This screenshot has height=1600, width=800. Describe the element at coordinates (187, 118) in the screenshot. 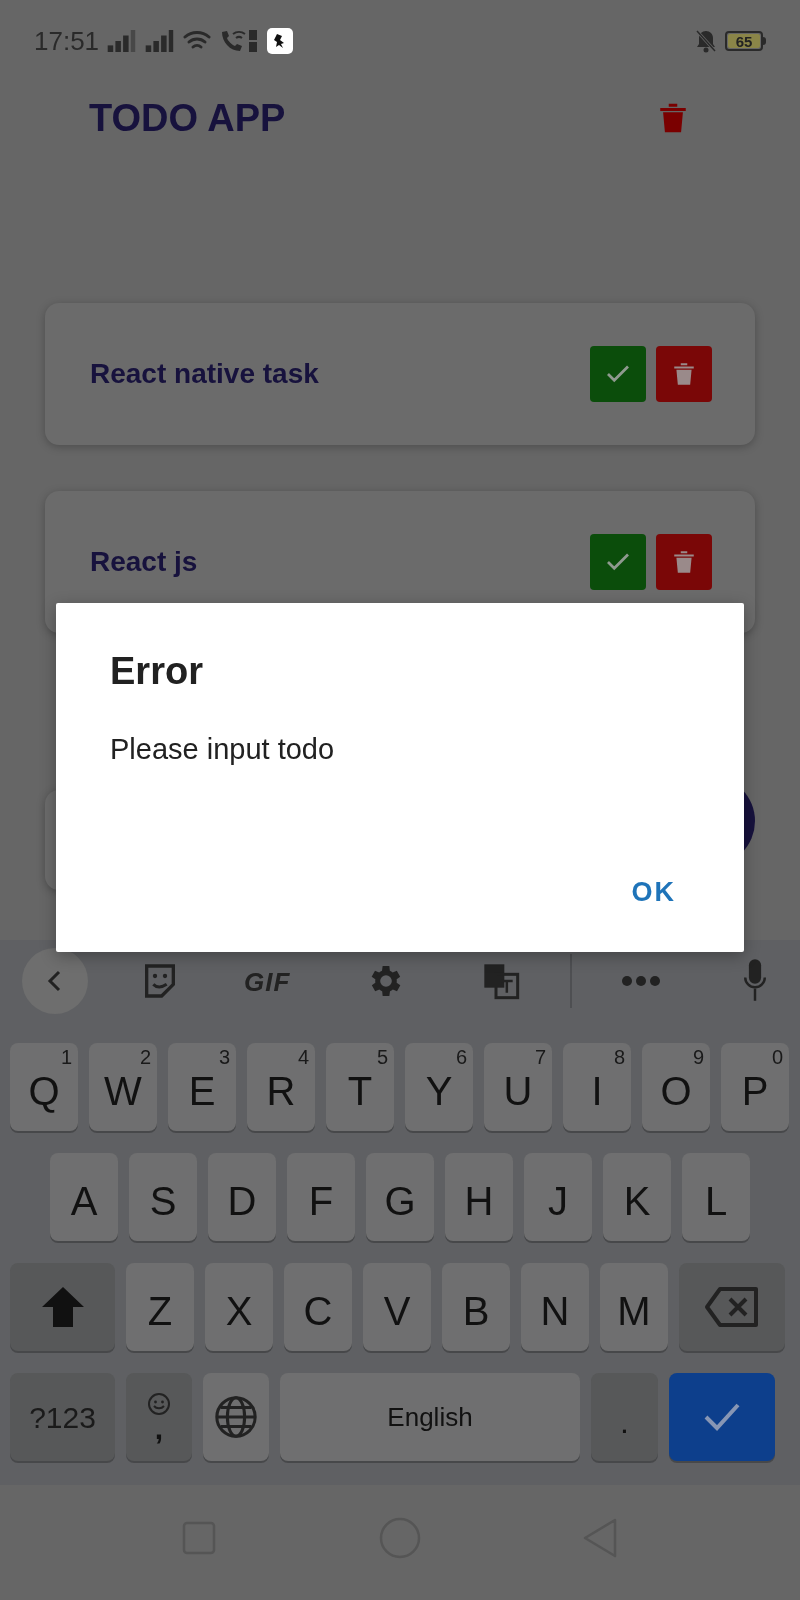

I see `app-title: TODO APP` at that location.